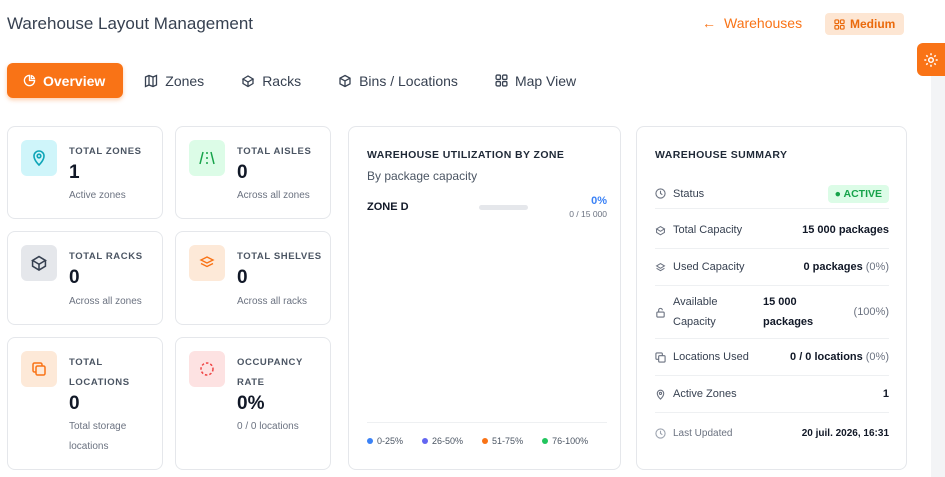 The height and width of the screenshot is (477, 945). What do you see at coordinates (858, 193) in the screenshot?
I see `status-badge: ● ACTIVE` at bounding box center [858, 193].